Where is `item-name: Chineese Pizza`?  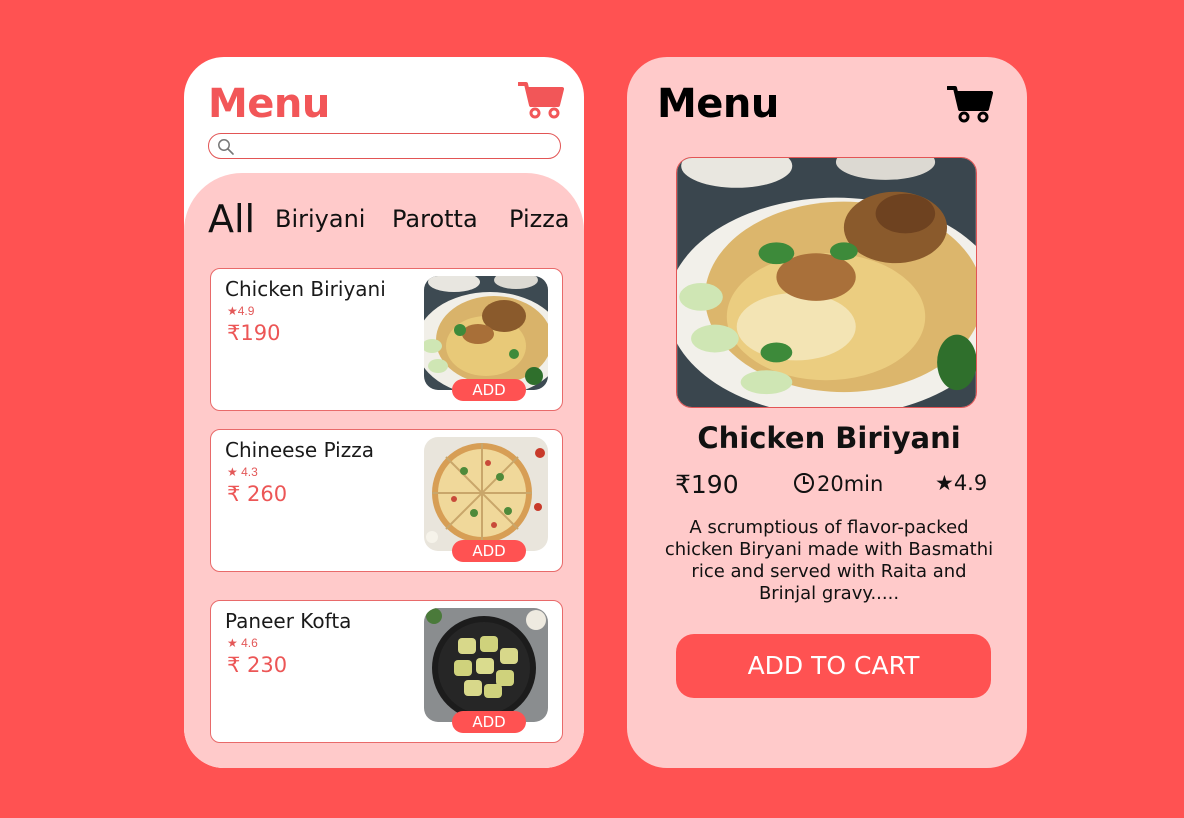 item-name: Chineese Pizza is located at coordinates (299, 450).